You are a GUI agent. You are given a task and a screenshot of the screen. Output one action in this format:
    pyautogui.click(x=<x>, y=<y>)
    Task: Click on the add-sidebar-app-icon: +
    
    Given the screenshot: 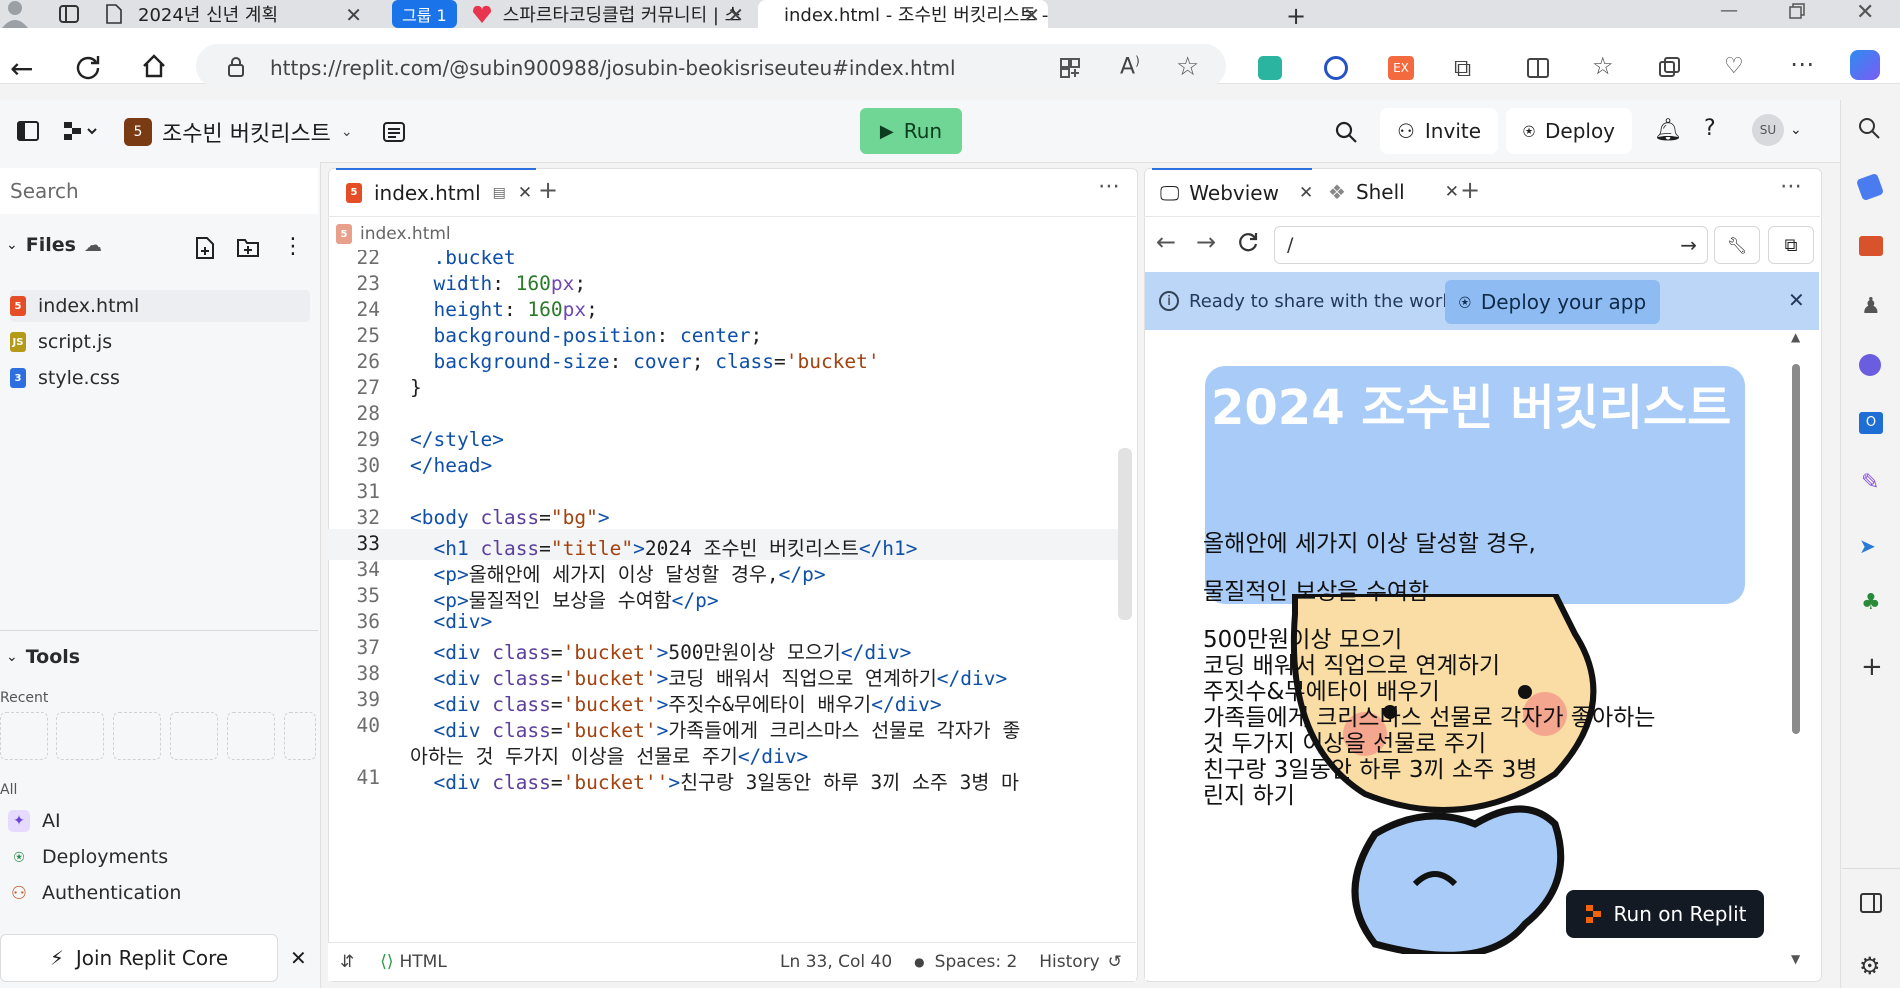 What is the action you would take?
    pyautogui.click(x=1872, y=667)
    